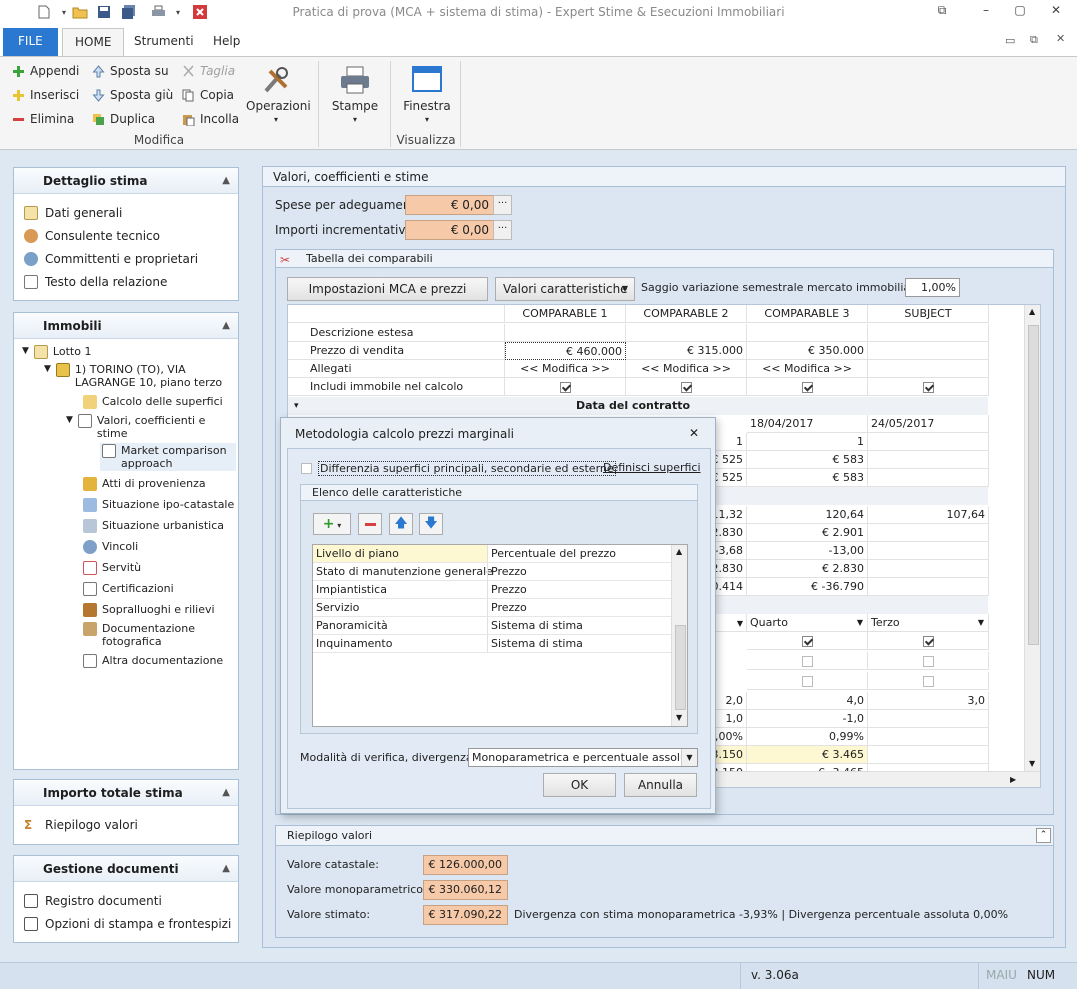 This screenshot has width=1077, height=989. I want to click on list-row: Livello di piano Percentuale del prezzo, so click(492, 554).